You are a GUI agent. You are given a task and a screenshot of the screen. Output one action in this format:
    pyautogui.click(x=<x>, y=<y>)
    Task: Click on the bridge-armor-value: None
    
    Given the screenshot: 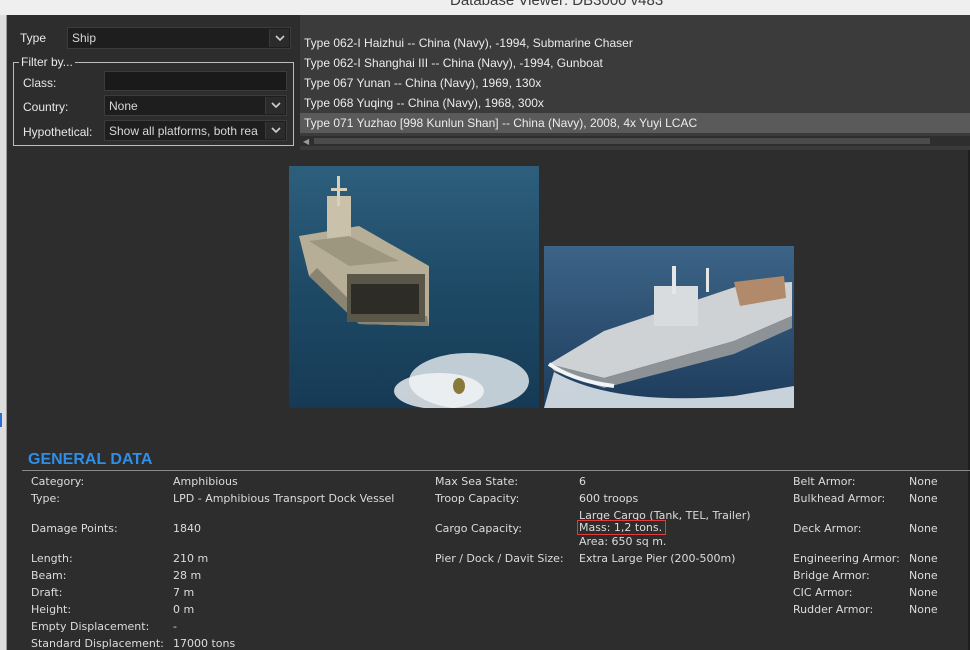 What is the action you would take?
    pyautogui.click(x=923, y=575)
    